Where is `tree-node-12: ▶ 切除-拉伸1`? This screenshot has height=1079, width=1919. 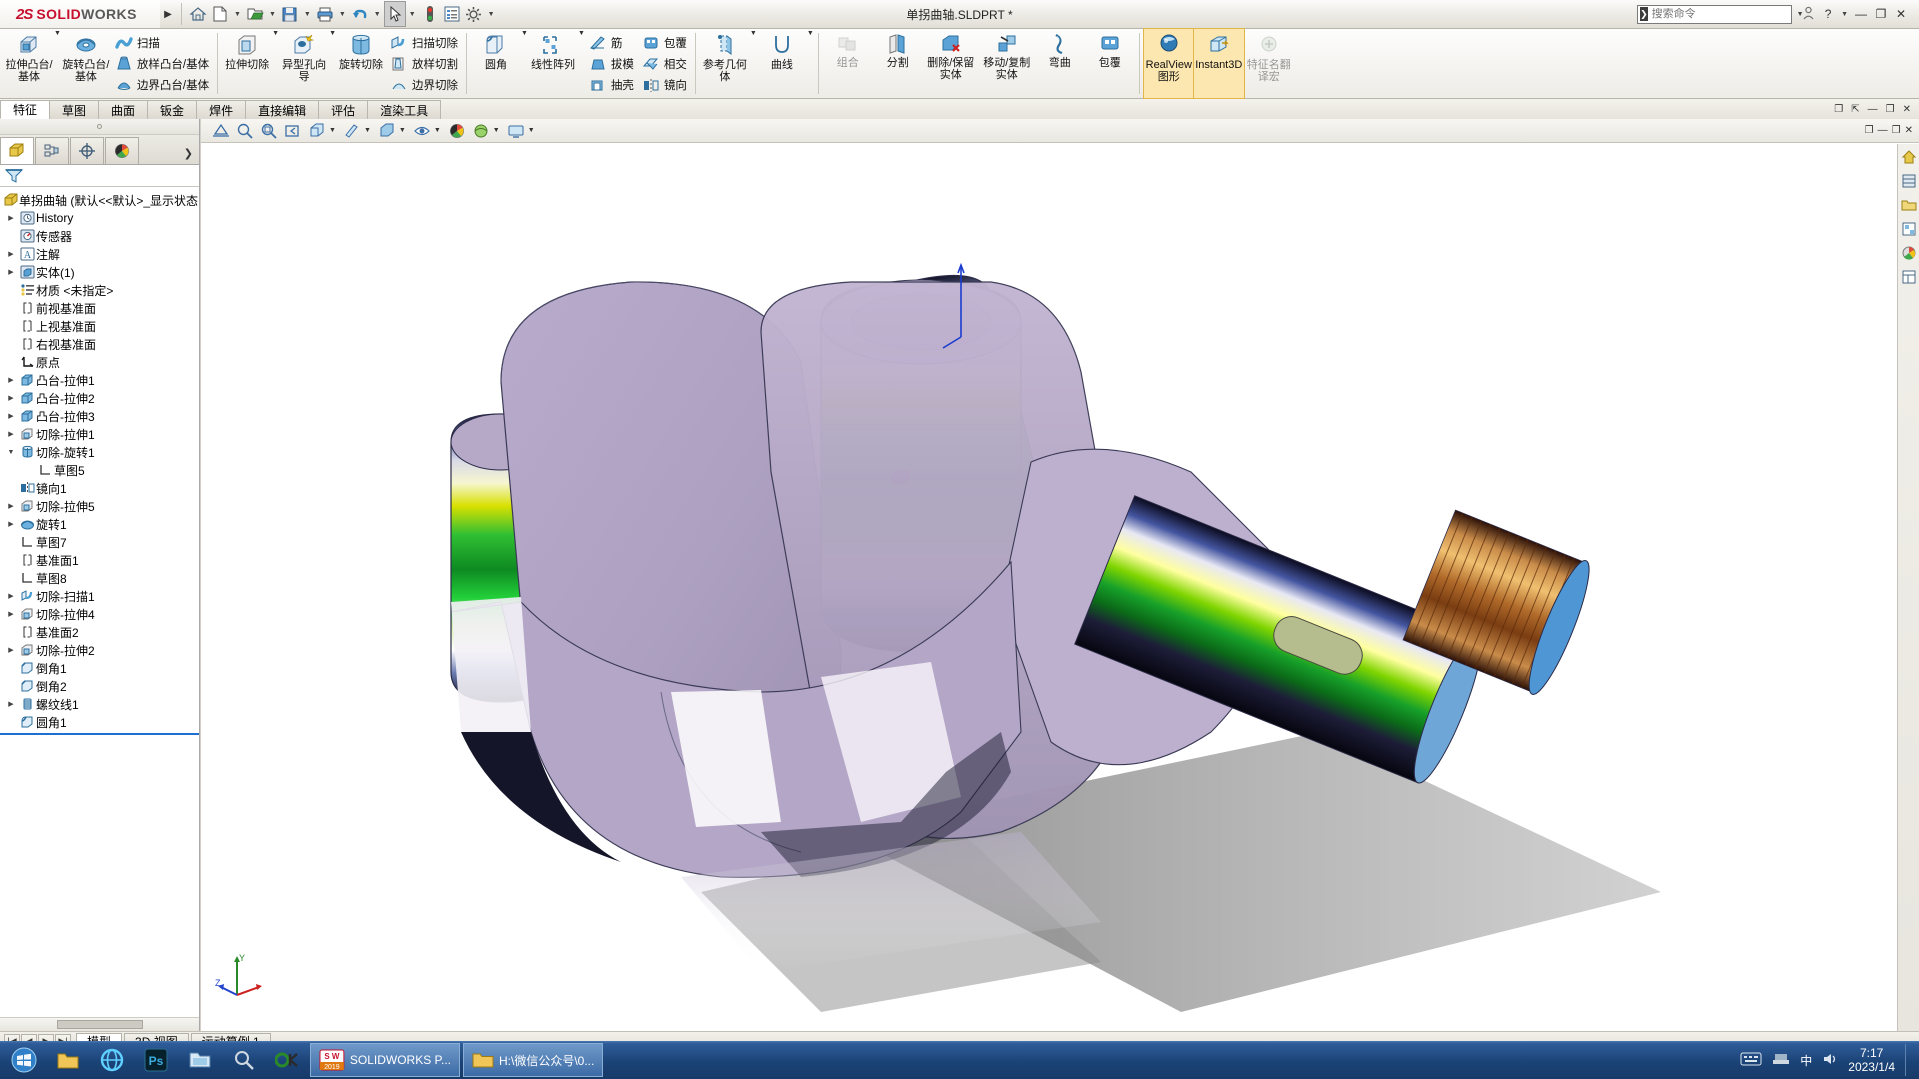
tree-node-12: ▶ 切除-拉伸1 is located at coordinates (99, 434).